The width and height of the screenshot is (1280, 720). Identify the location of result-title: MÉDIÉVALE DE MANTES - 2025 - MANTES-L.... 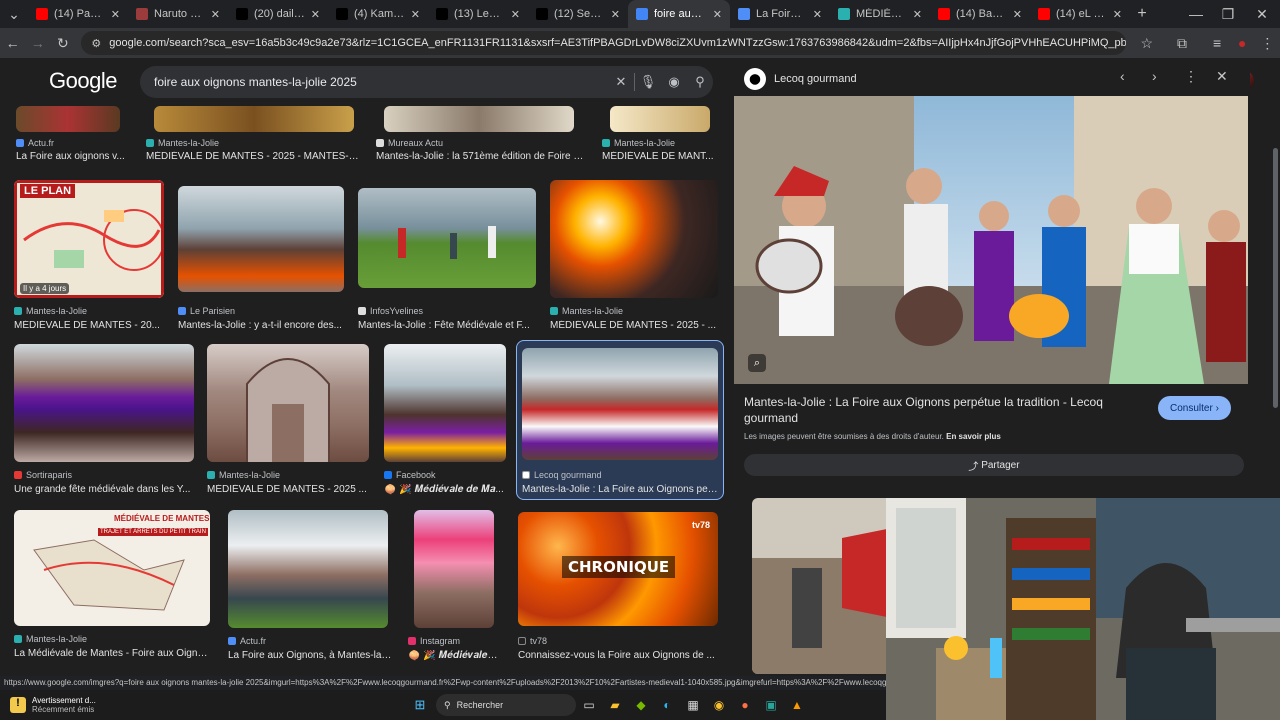
(254, 156).